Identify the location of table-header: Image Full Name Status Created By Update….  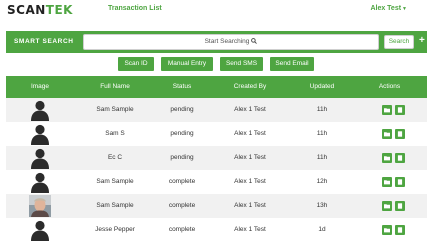
(216, 87).